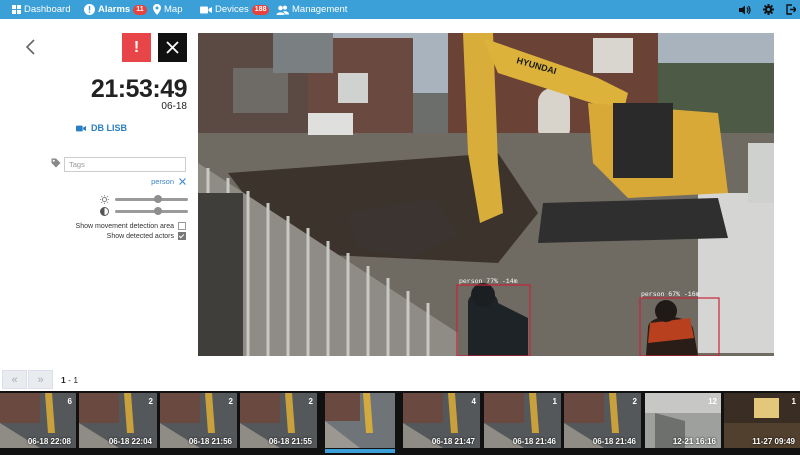  I want to click on nav-management-label: Management, so click(320, 9).